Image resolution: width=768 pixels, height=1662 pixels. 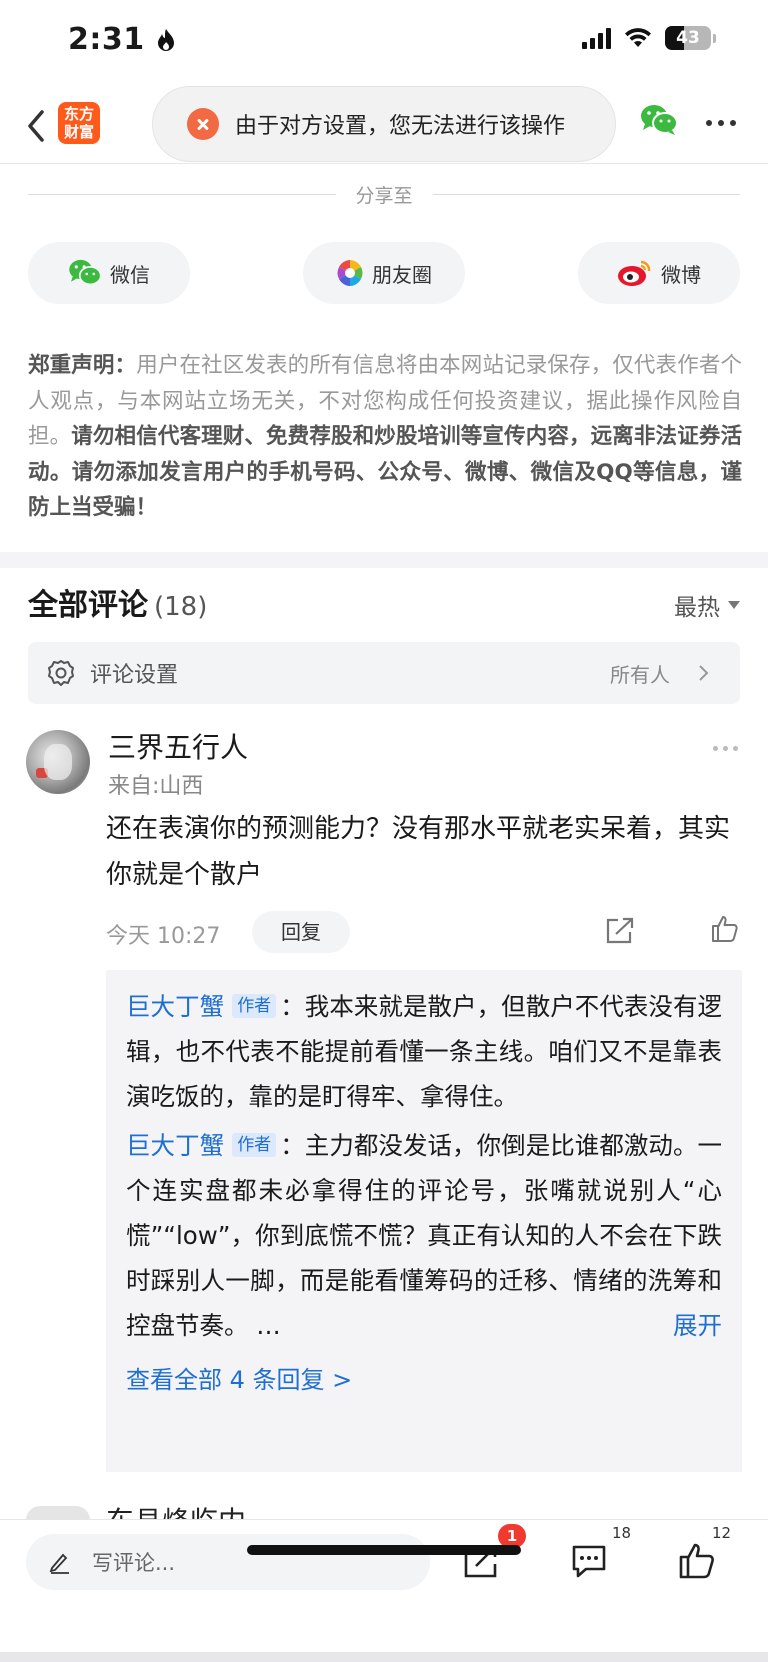 I want to click on comments-header: 全部评论 (18) 最热, so click(x=384, y=602).